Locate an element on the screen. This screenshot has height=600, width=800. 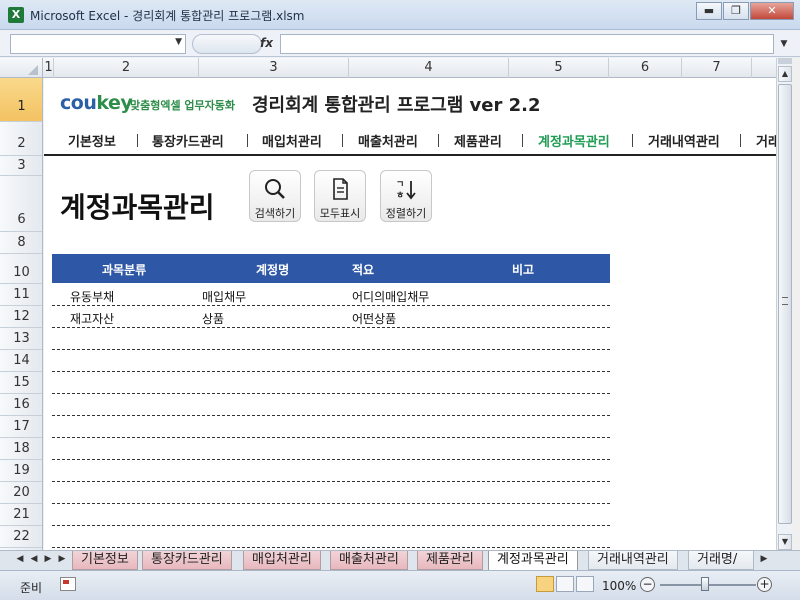
formula-input is located at coordinates (527, 44).